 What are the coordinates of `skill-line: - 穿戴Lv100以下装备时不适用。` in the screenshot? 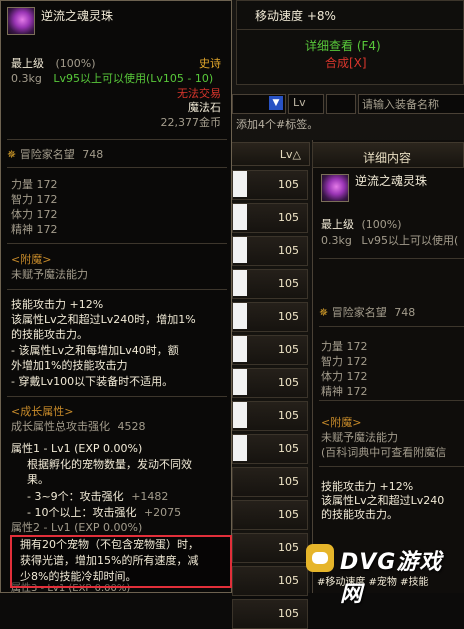 It's located at (92, 381).